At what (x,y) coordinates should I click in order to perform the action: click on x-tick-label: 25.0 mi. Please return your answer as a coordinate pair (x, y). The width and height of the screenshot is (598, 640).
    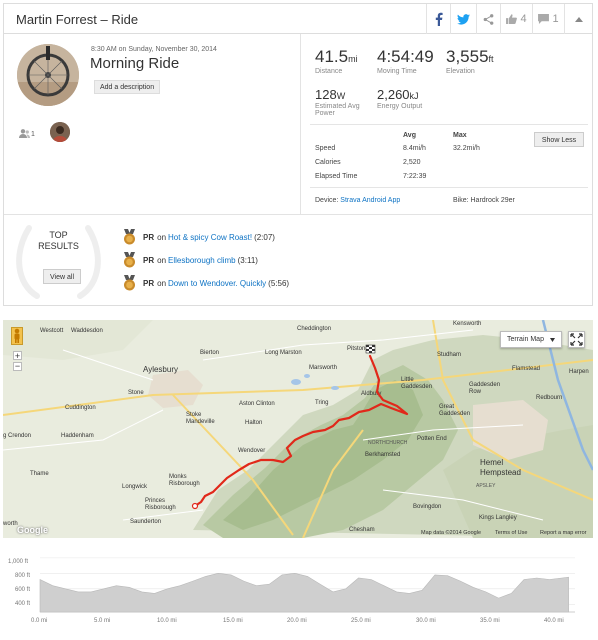
    Looking at the image, I should click on (361, 621).